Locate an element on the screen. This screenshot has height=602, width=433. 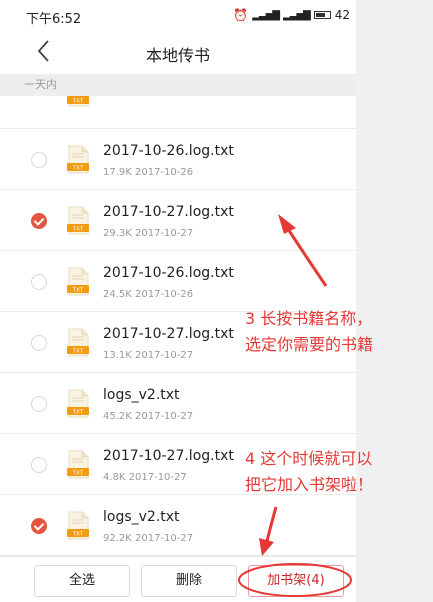
annotation-step3-line2: 选定你需要的书籍 is located at coordinates (309, 344).